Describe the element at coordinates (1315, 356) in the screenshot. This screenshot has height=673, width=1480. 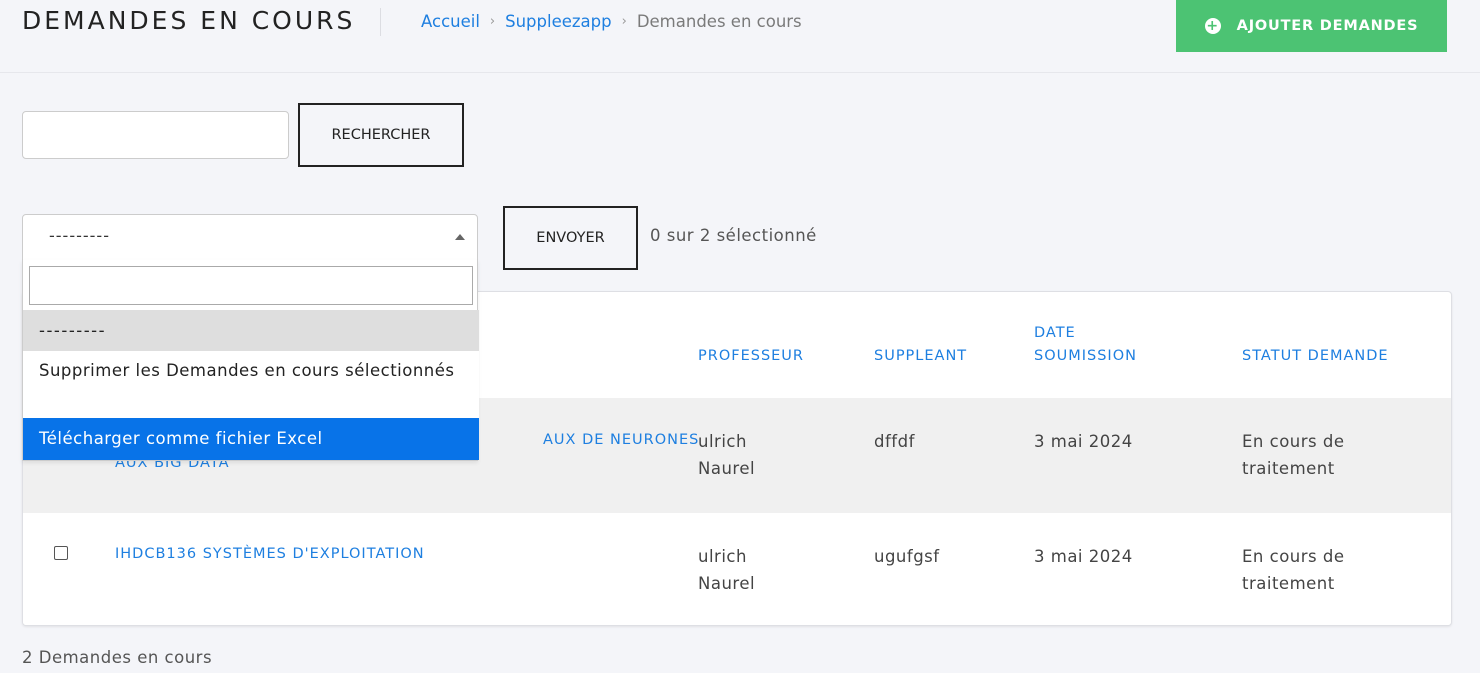
I see `header-statut: STATUT DEMANDE` at that location.